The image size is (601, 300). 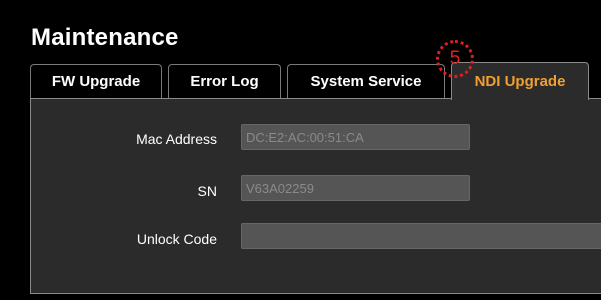 I want to click on tab-label: FW Upgrade, so click(x=96, y=81).